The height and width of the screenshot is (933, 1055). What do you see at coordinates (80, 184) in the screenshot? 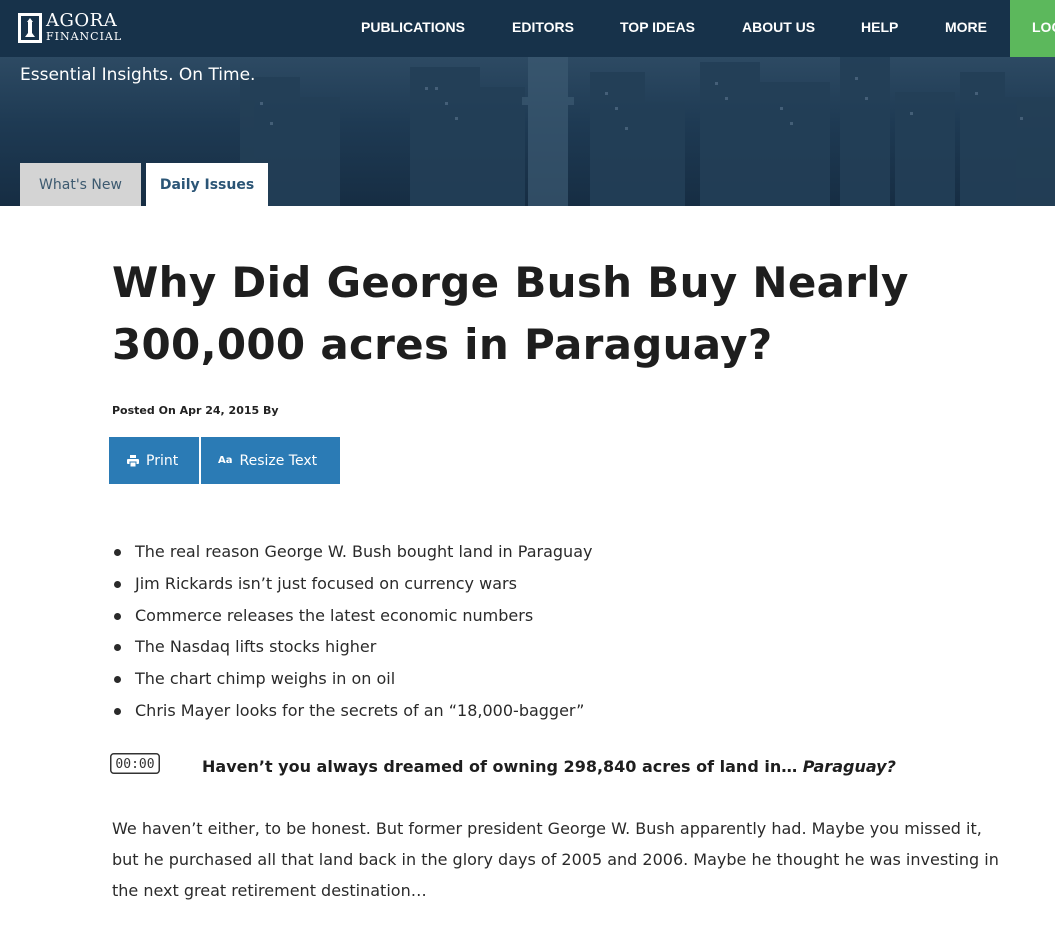
I see `tab-whats-new: What's New` at bounding box center [80, 184].